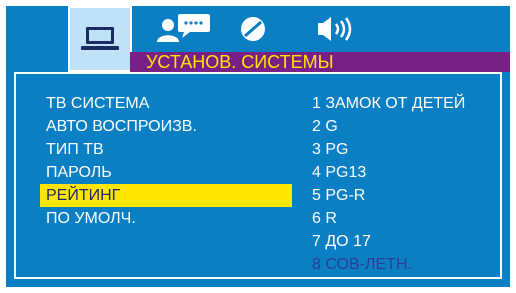 This screenshot has width=516, height=293. What do you see at coordinates (407, 195) in the screenshot?
I see `rating-option-5: 5 PG-R` at bounding box center [407, 195].